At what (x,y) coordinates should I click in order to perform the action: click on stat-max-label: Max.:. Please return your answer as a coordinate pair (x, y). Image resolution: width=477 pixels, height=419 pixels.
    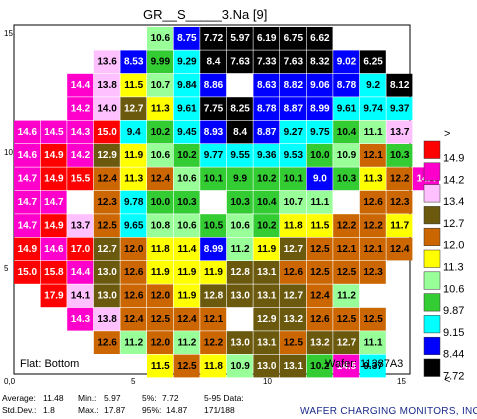
    Looking at the image, I should click on (88, 410).